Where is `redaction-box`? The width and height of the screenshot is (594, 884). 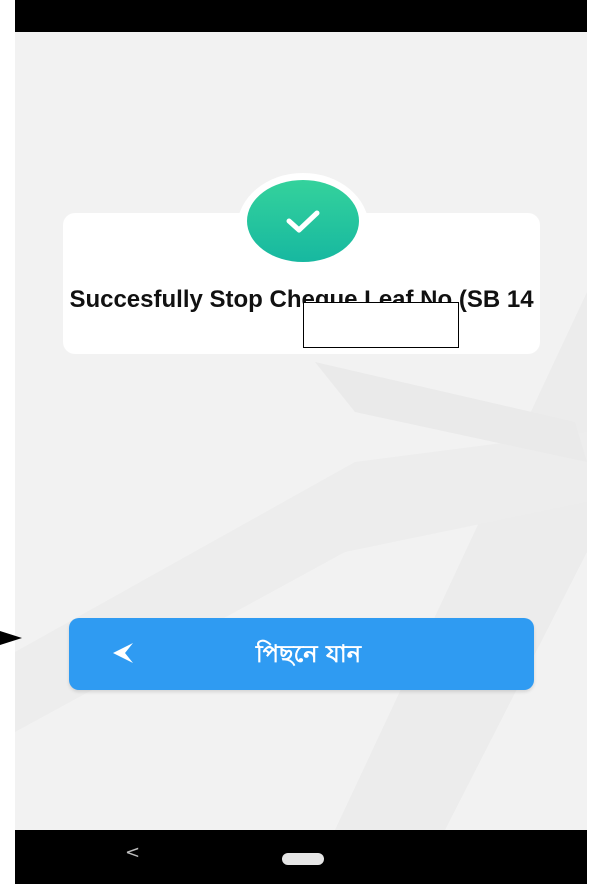 redaction-box is located at coordinates (381, 325).